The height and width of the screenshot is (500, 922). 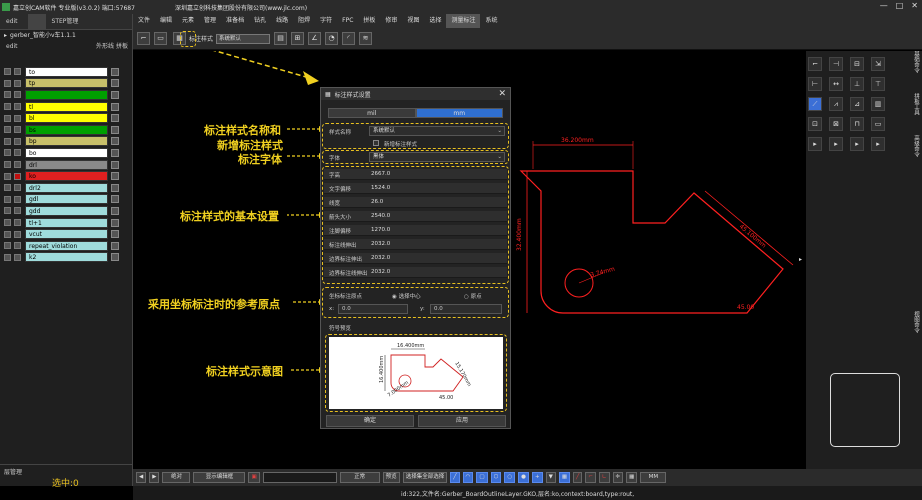 I want to click on ok-button: 确定, so click(x=370, y=421).